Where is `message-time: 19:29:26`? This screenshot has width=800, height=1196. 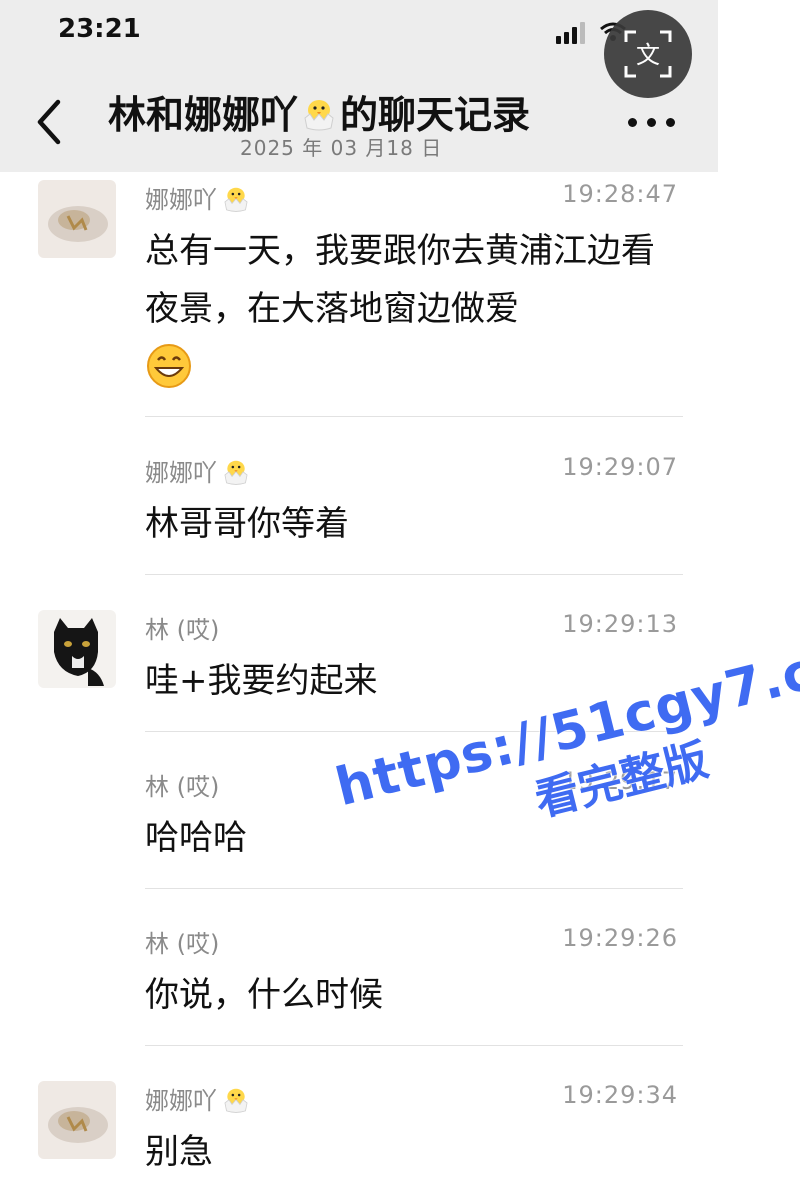 message-time: 19:29:26 is located at coordinates (620, 938).